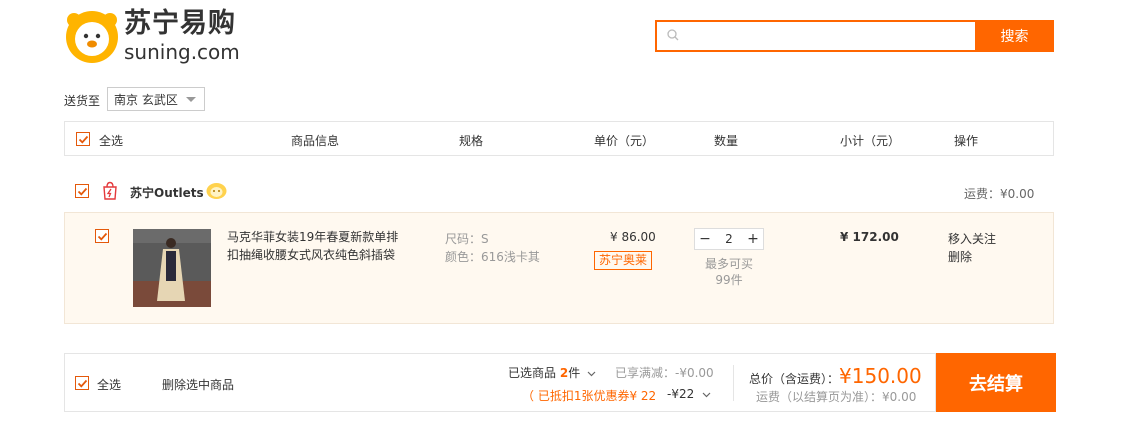 Image resolution: width=1137 pixels, height=439 pixels. I want to click on total-value: ¥150.00, so click(880, 376).